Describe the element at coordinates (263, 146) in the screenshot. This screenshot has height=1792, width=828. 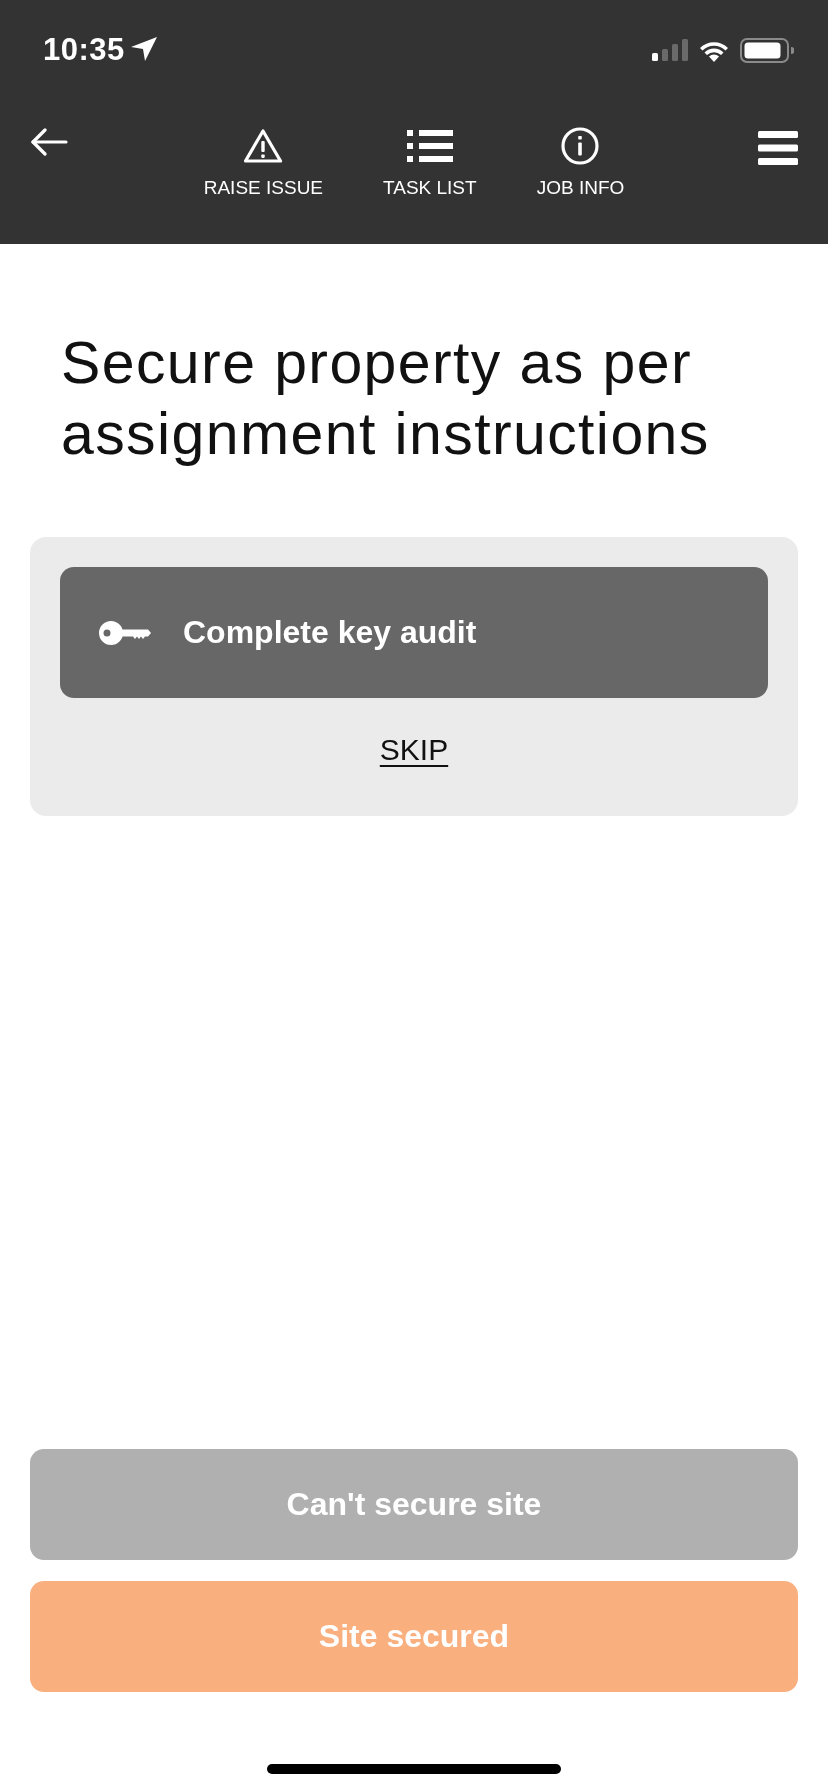
I see `warning-icon` at that location.